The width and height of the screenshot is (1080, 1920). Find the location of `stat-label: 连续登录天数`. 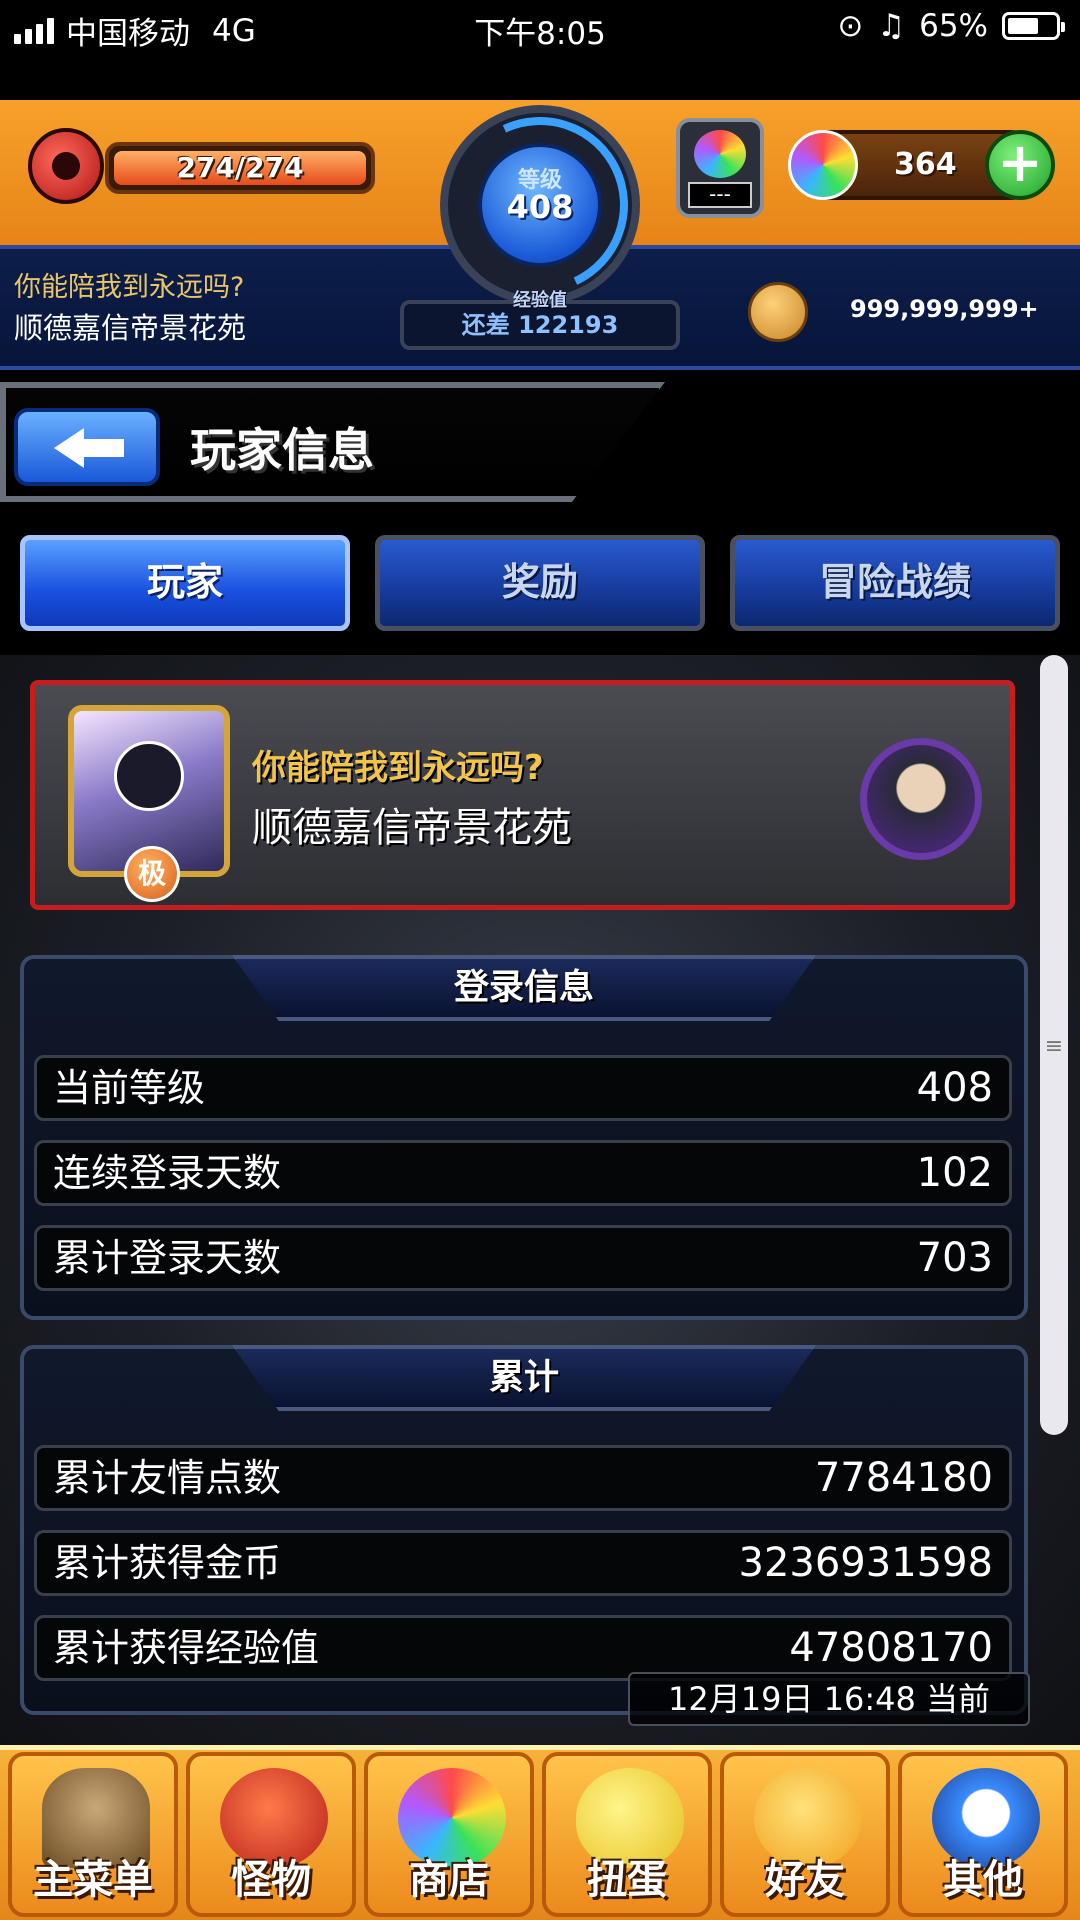

stat-label: 连续登录天数 is located at coordinates (167, 1173).